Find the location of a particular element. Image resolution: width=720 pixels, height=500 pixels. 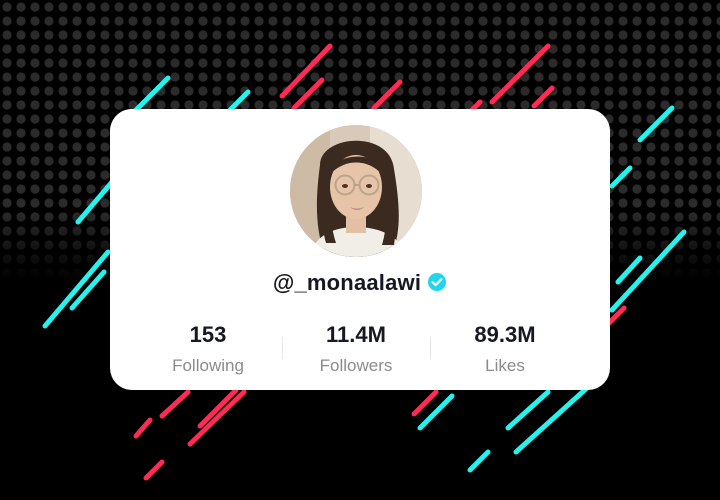

username: @_monaalawi is located at coordinates (347, 282).